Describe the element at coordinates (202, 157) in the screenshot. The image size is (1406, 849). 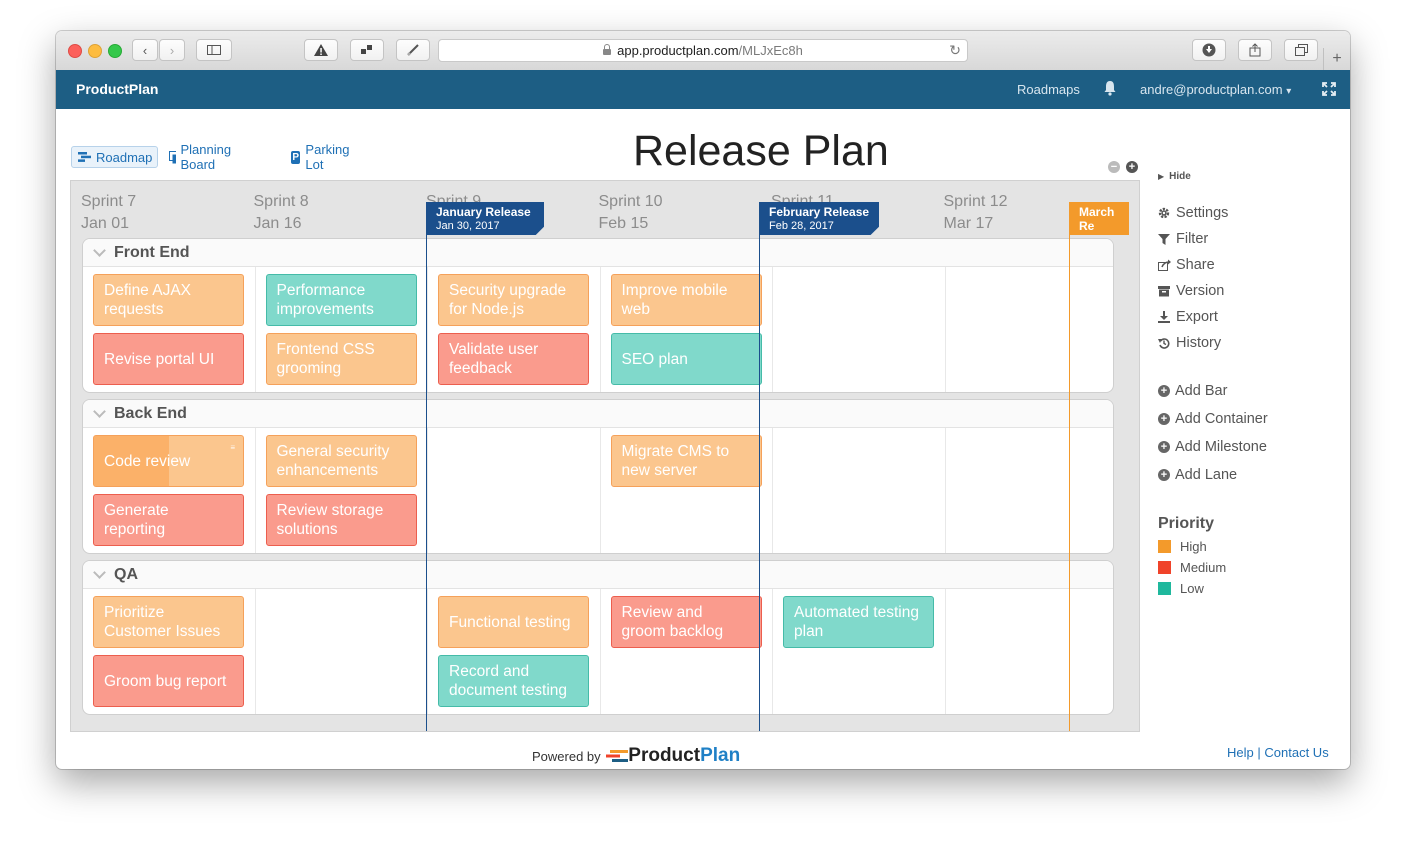
I see `tab-planning-board: Planning Board` at that location.